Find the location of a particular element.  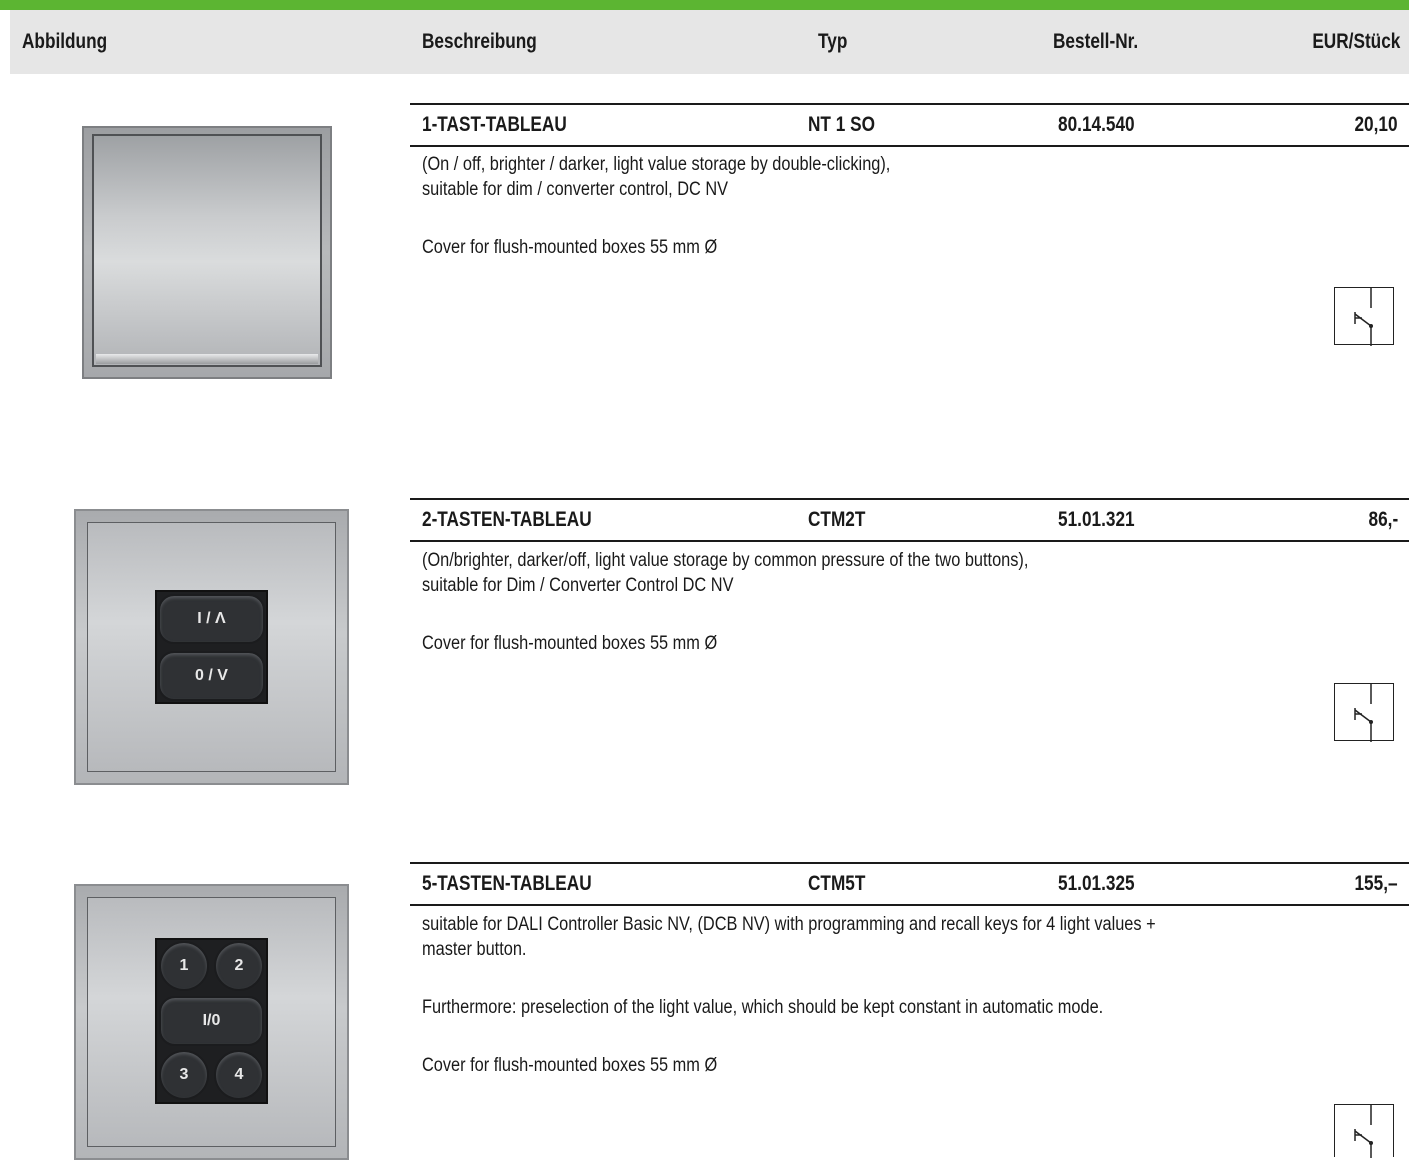

header-picture: Abbildung is located at coordinates (65, 41).